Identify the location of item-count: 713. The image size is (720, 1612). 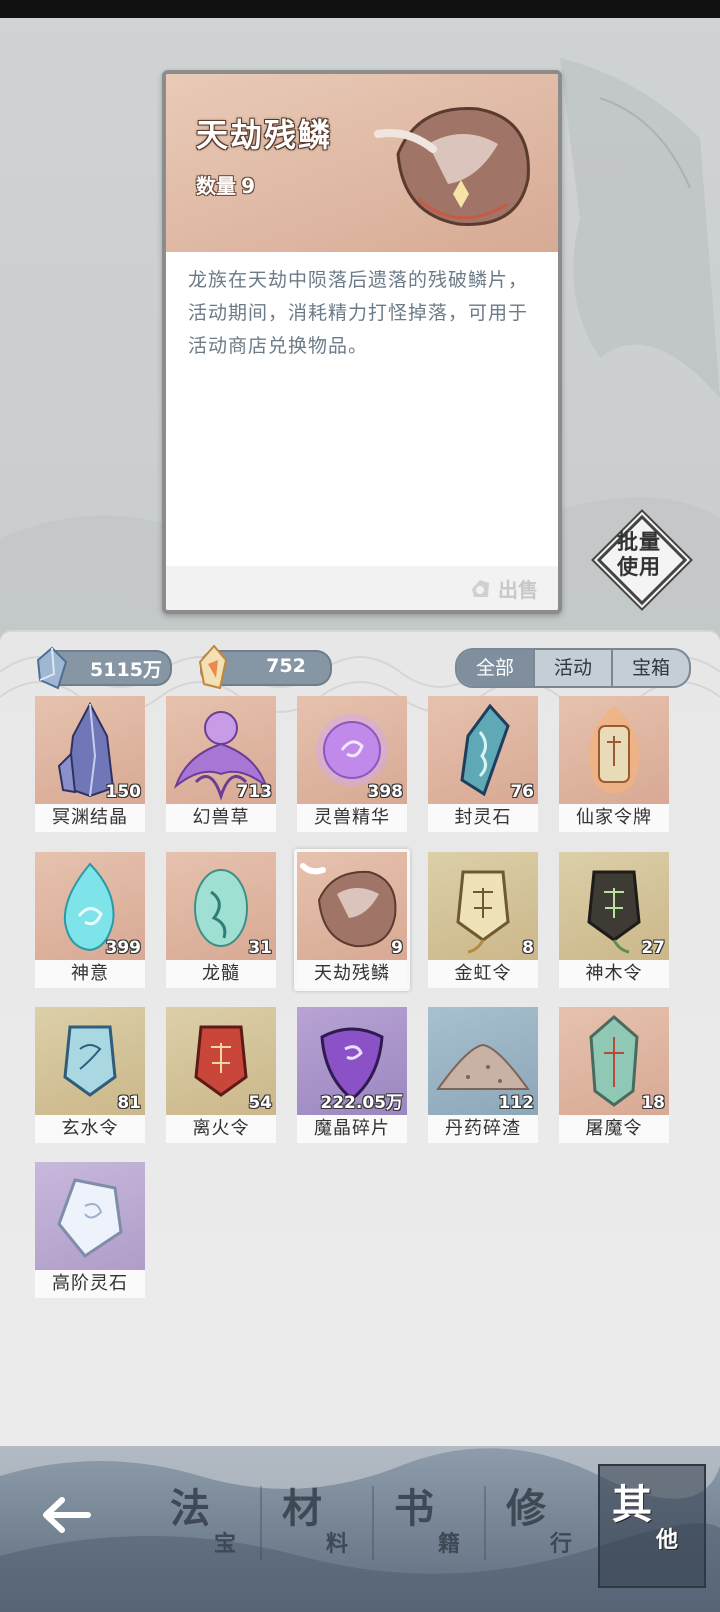
(254, 792).